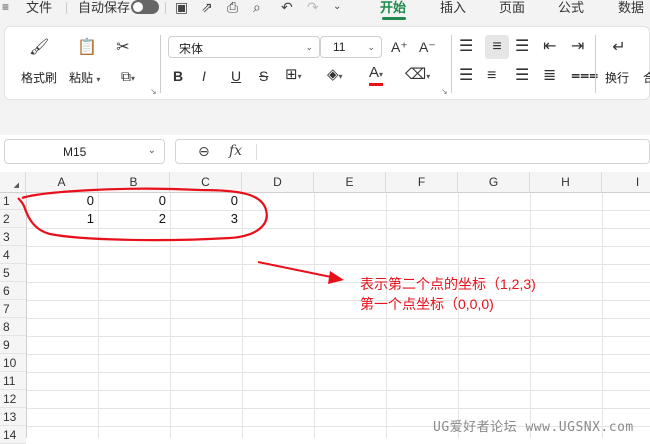 This screenshot has width=650, height=444. Describe the element at coordinates (453, 10) in the screenshot. I see `tab-insert: 插入` at that location.